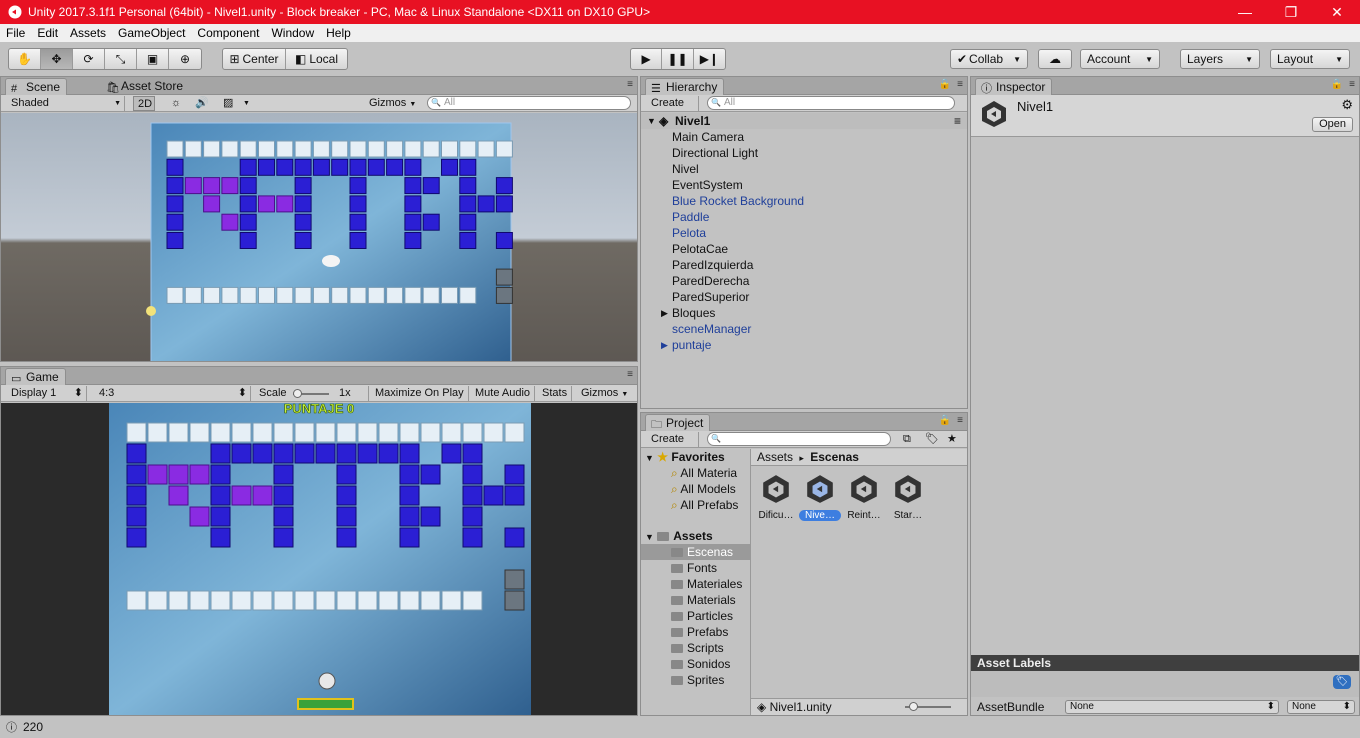  What do you see at coordinates (695, 600) in the screenshot?
I see `folder-item: Materials` at bounding box center [695, 600].